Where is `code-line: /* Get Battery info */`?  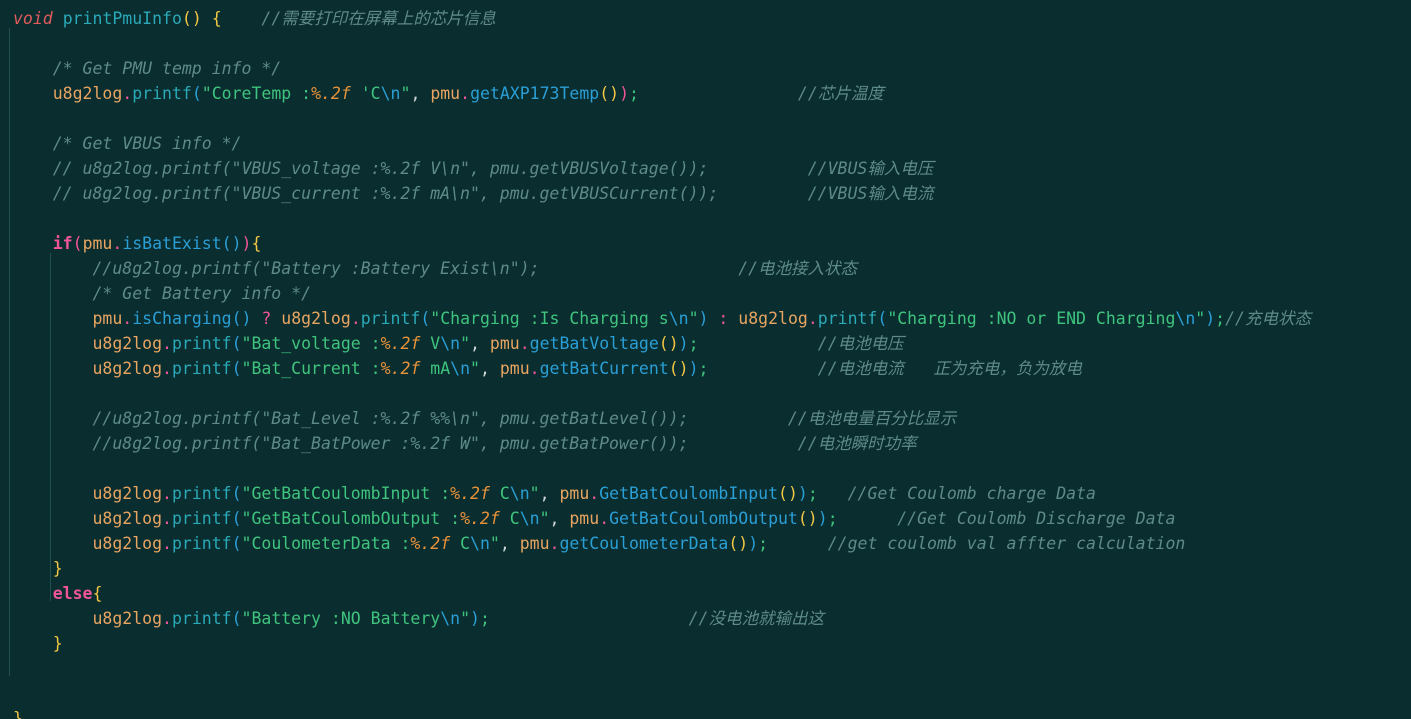 code-line: /* Get Battery info */ is located at coordinates (705, 293).